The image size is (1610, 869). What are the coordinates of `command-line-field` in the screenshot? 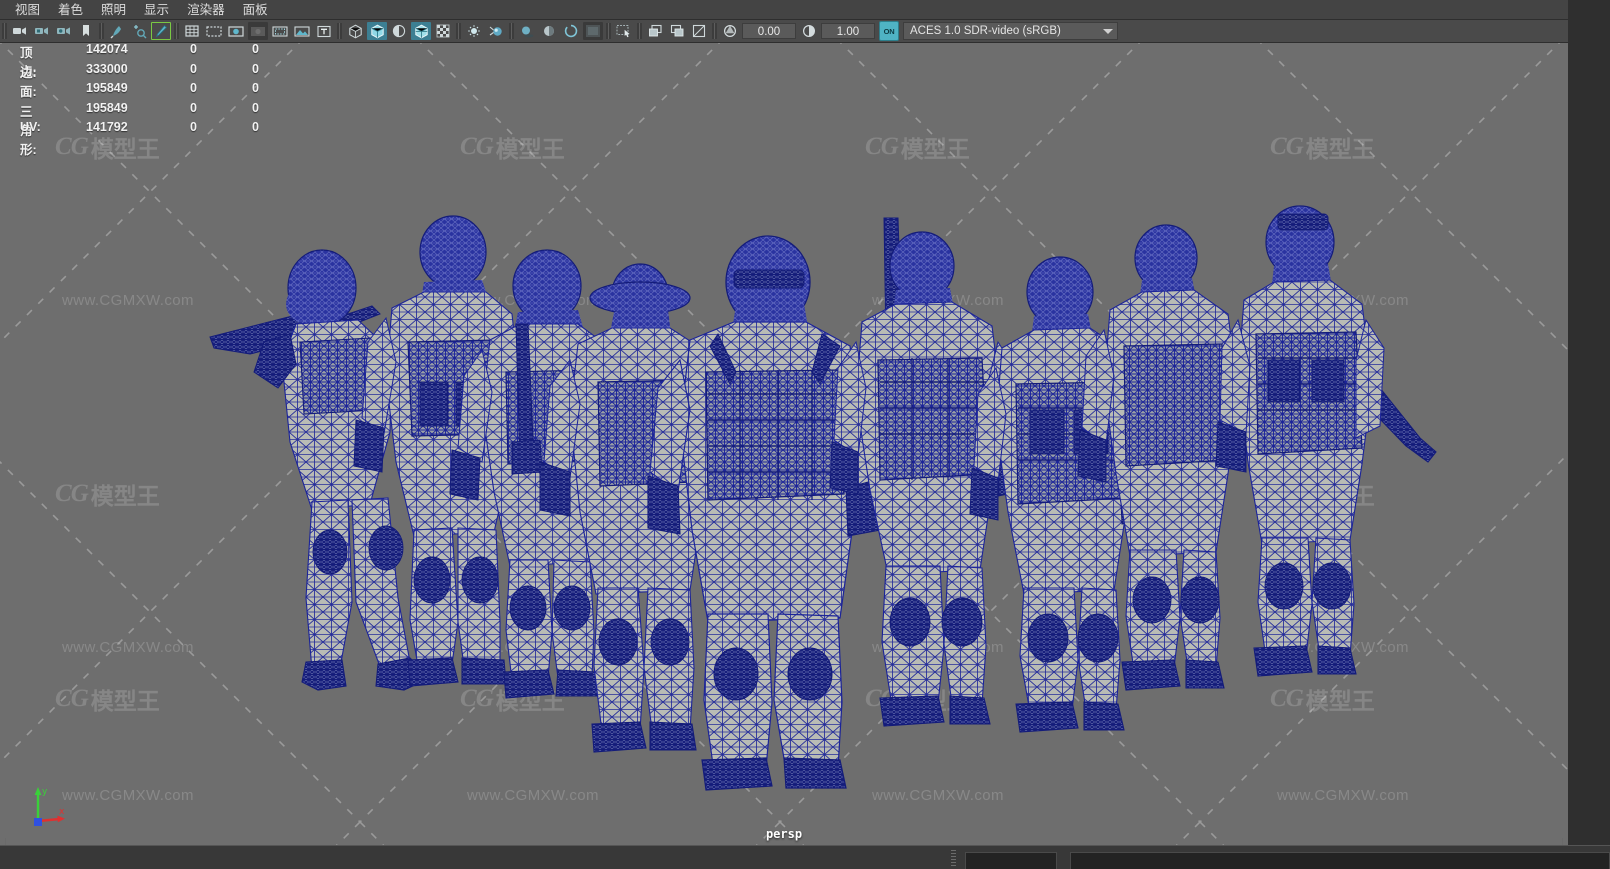 It's located at (1340, 860).